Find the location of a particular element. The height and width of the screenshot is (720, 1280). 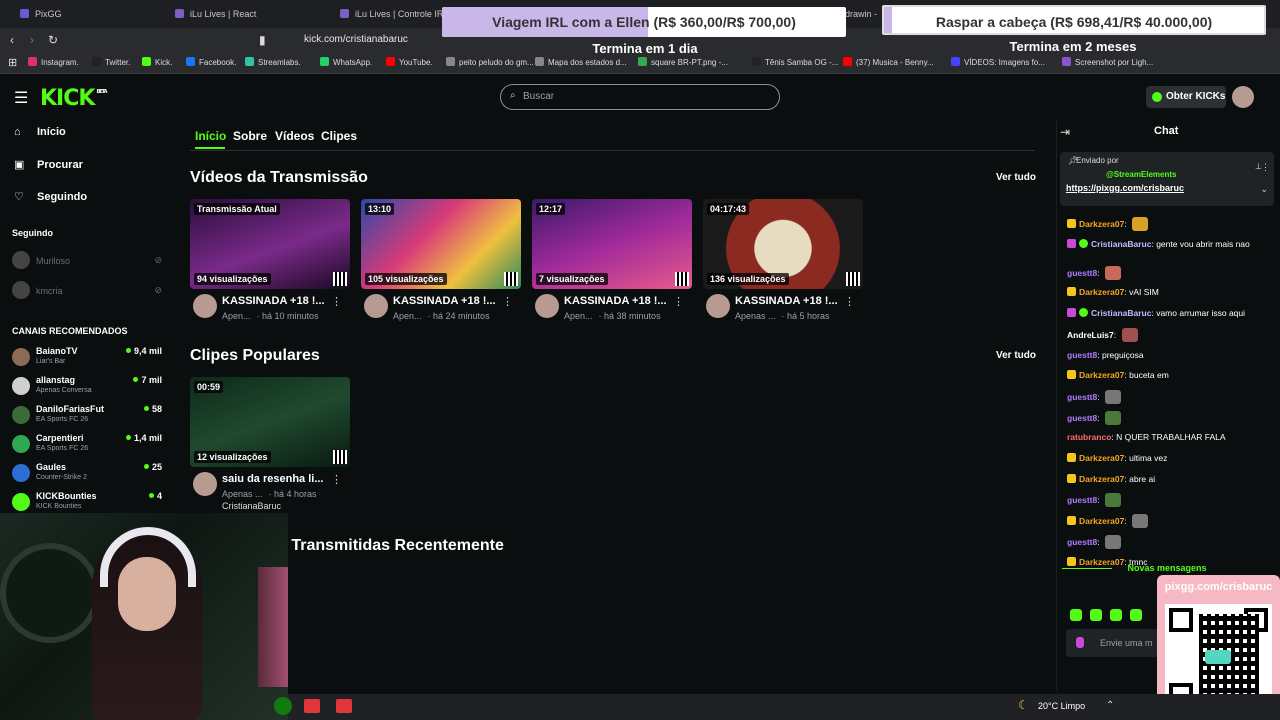

forward-icon: › is located at coordinates (32, 40).